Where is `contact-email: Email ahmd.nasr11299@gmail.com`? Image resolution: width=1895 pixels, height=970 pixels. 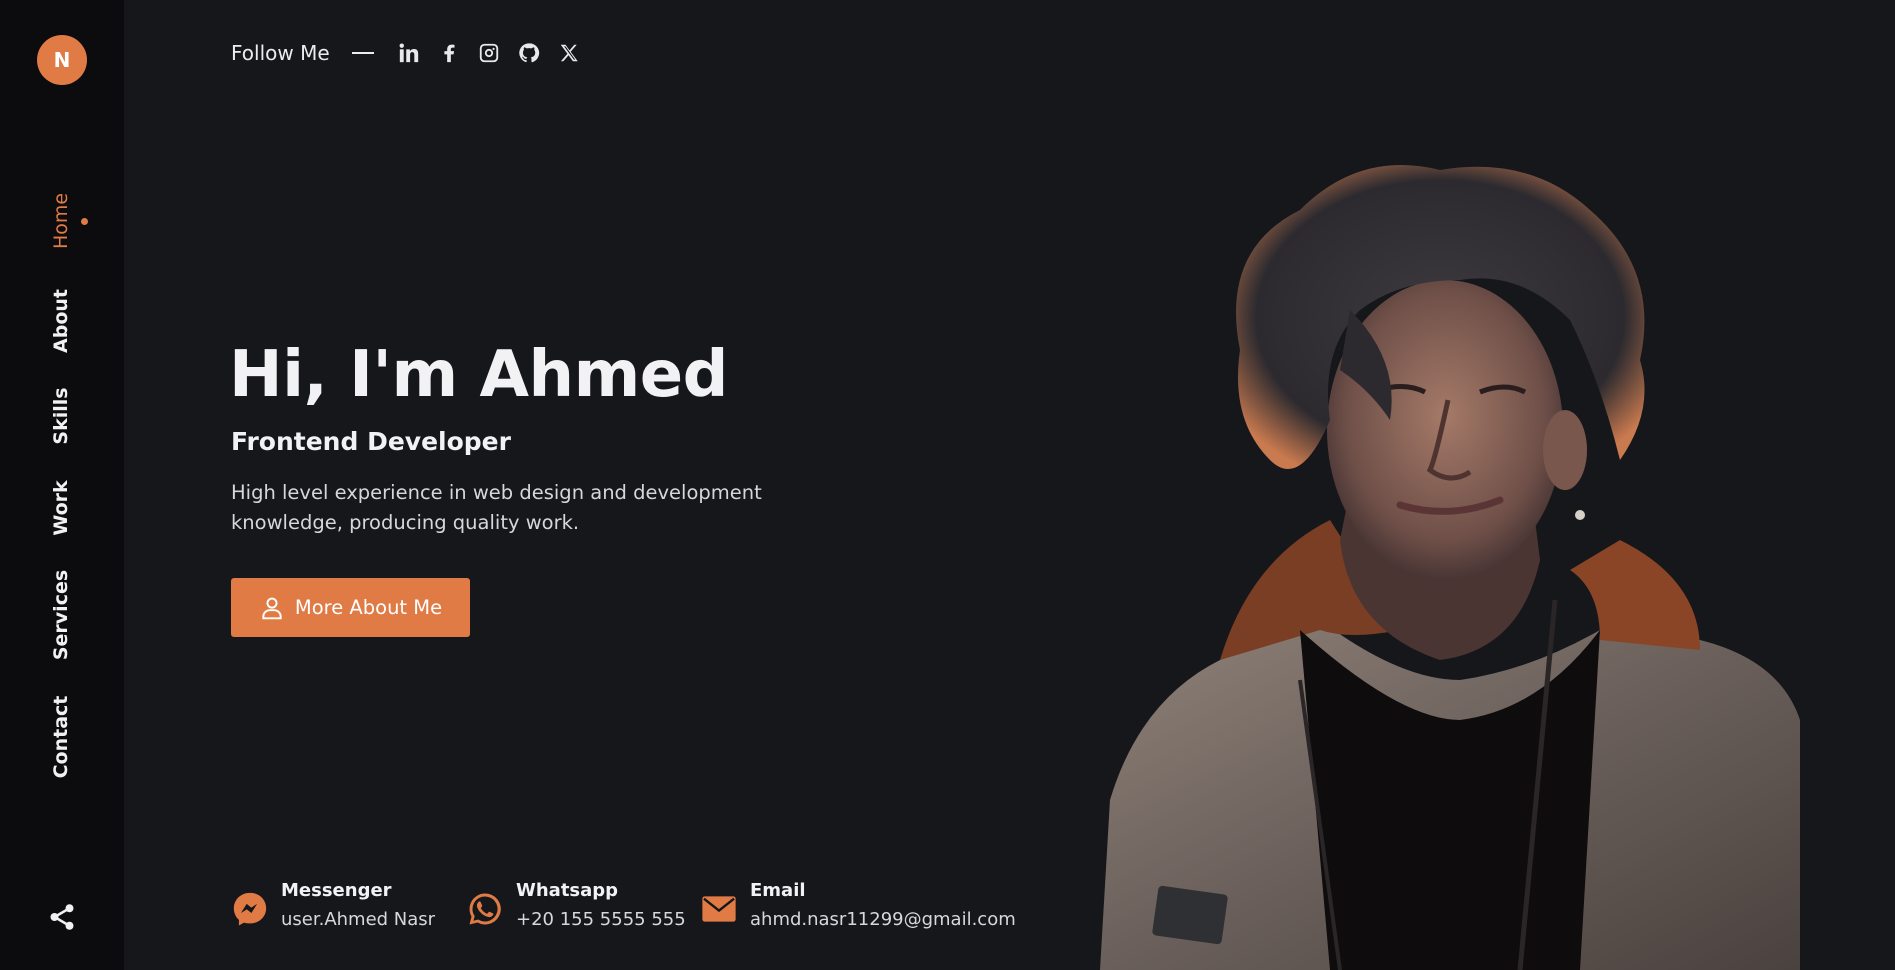
contact-email: Email ahmd.nasr11299@gmail.com is located at coordinates (858, 905).